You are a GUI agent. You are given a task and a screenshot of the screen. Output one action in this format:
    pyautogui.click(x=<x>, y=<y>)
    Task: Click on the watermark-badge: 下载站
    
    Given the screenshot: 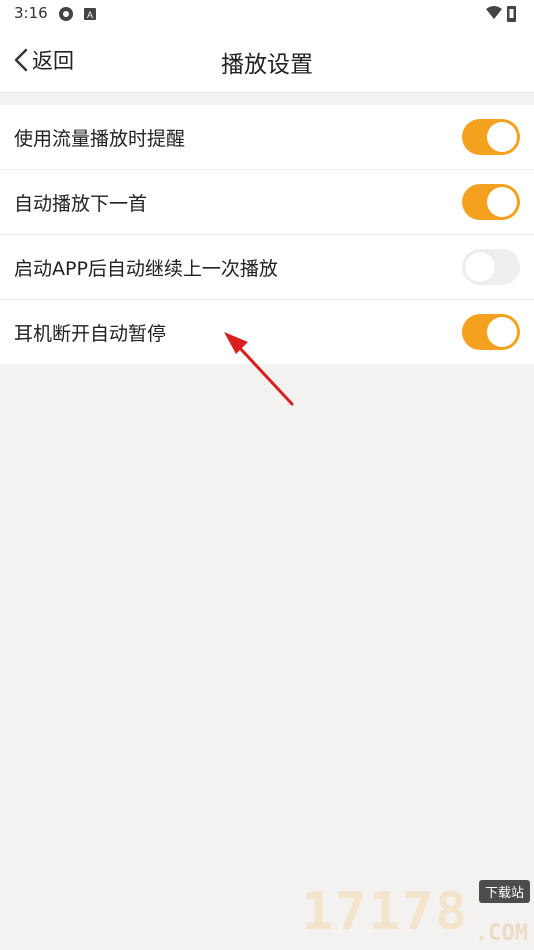 What is the action you would take?
    pyautogui.click(x=504, y=891)
    